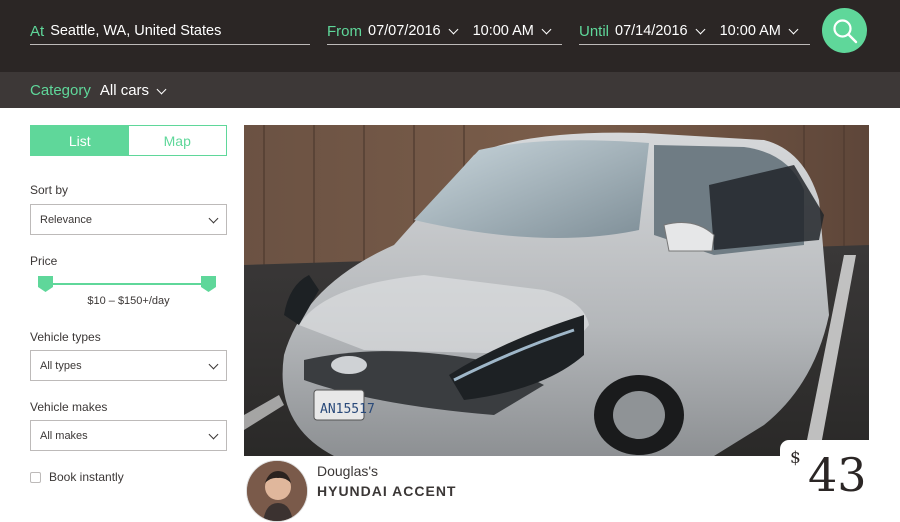  I want to click on sort-by-label: Sort by, so click(49, 190).